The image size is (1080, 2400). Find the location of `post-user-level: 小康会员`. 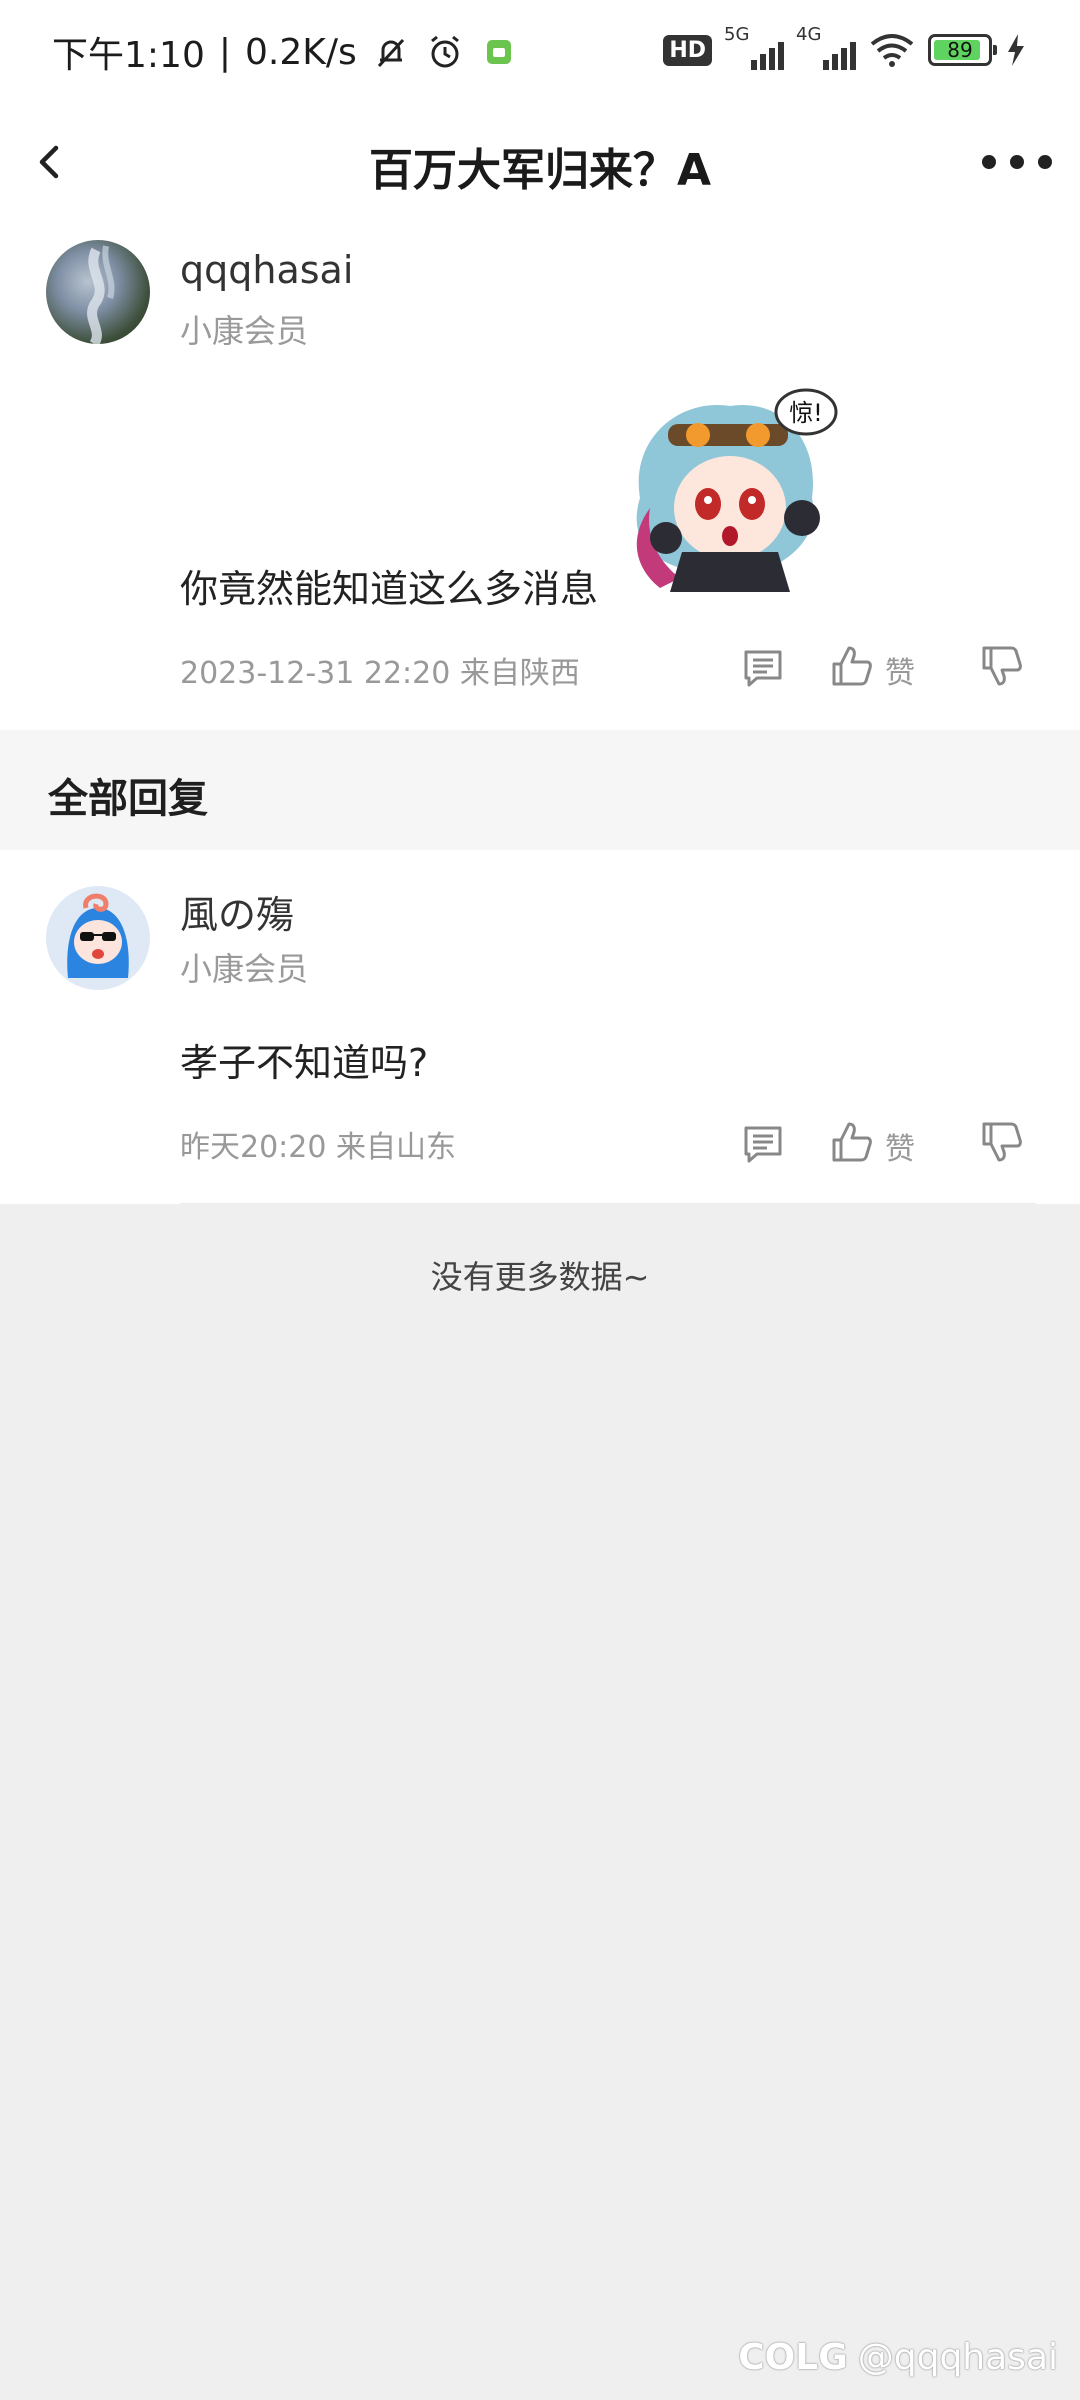

post-user-level: 小康会员 is located at coordinates (244, 331).